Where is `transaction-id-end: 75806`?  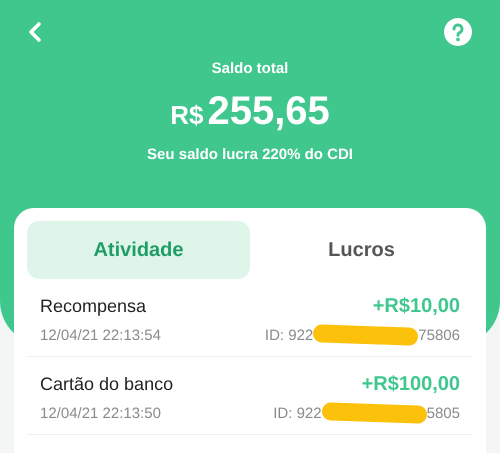 transaction-id-end: 75806 is located at coordinates (439, 335).